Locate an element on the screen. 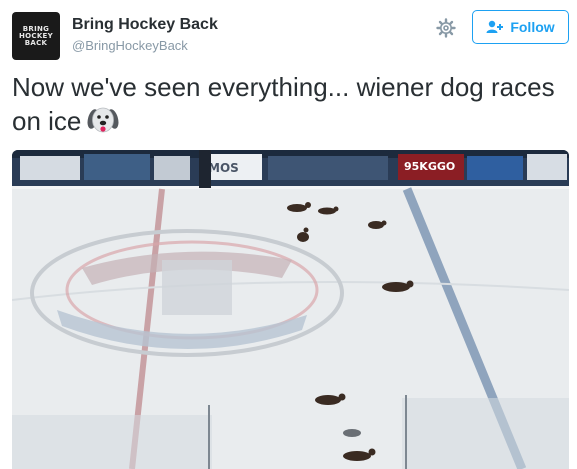 Image resolution: width=577 pixels, height=469 pixels. author-avatar: BRING HOCKEY BACK is located at coordinates (36, 36).